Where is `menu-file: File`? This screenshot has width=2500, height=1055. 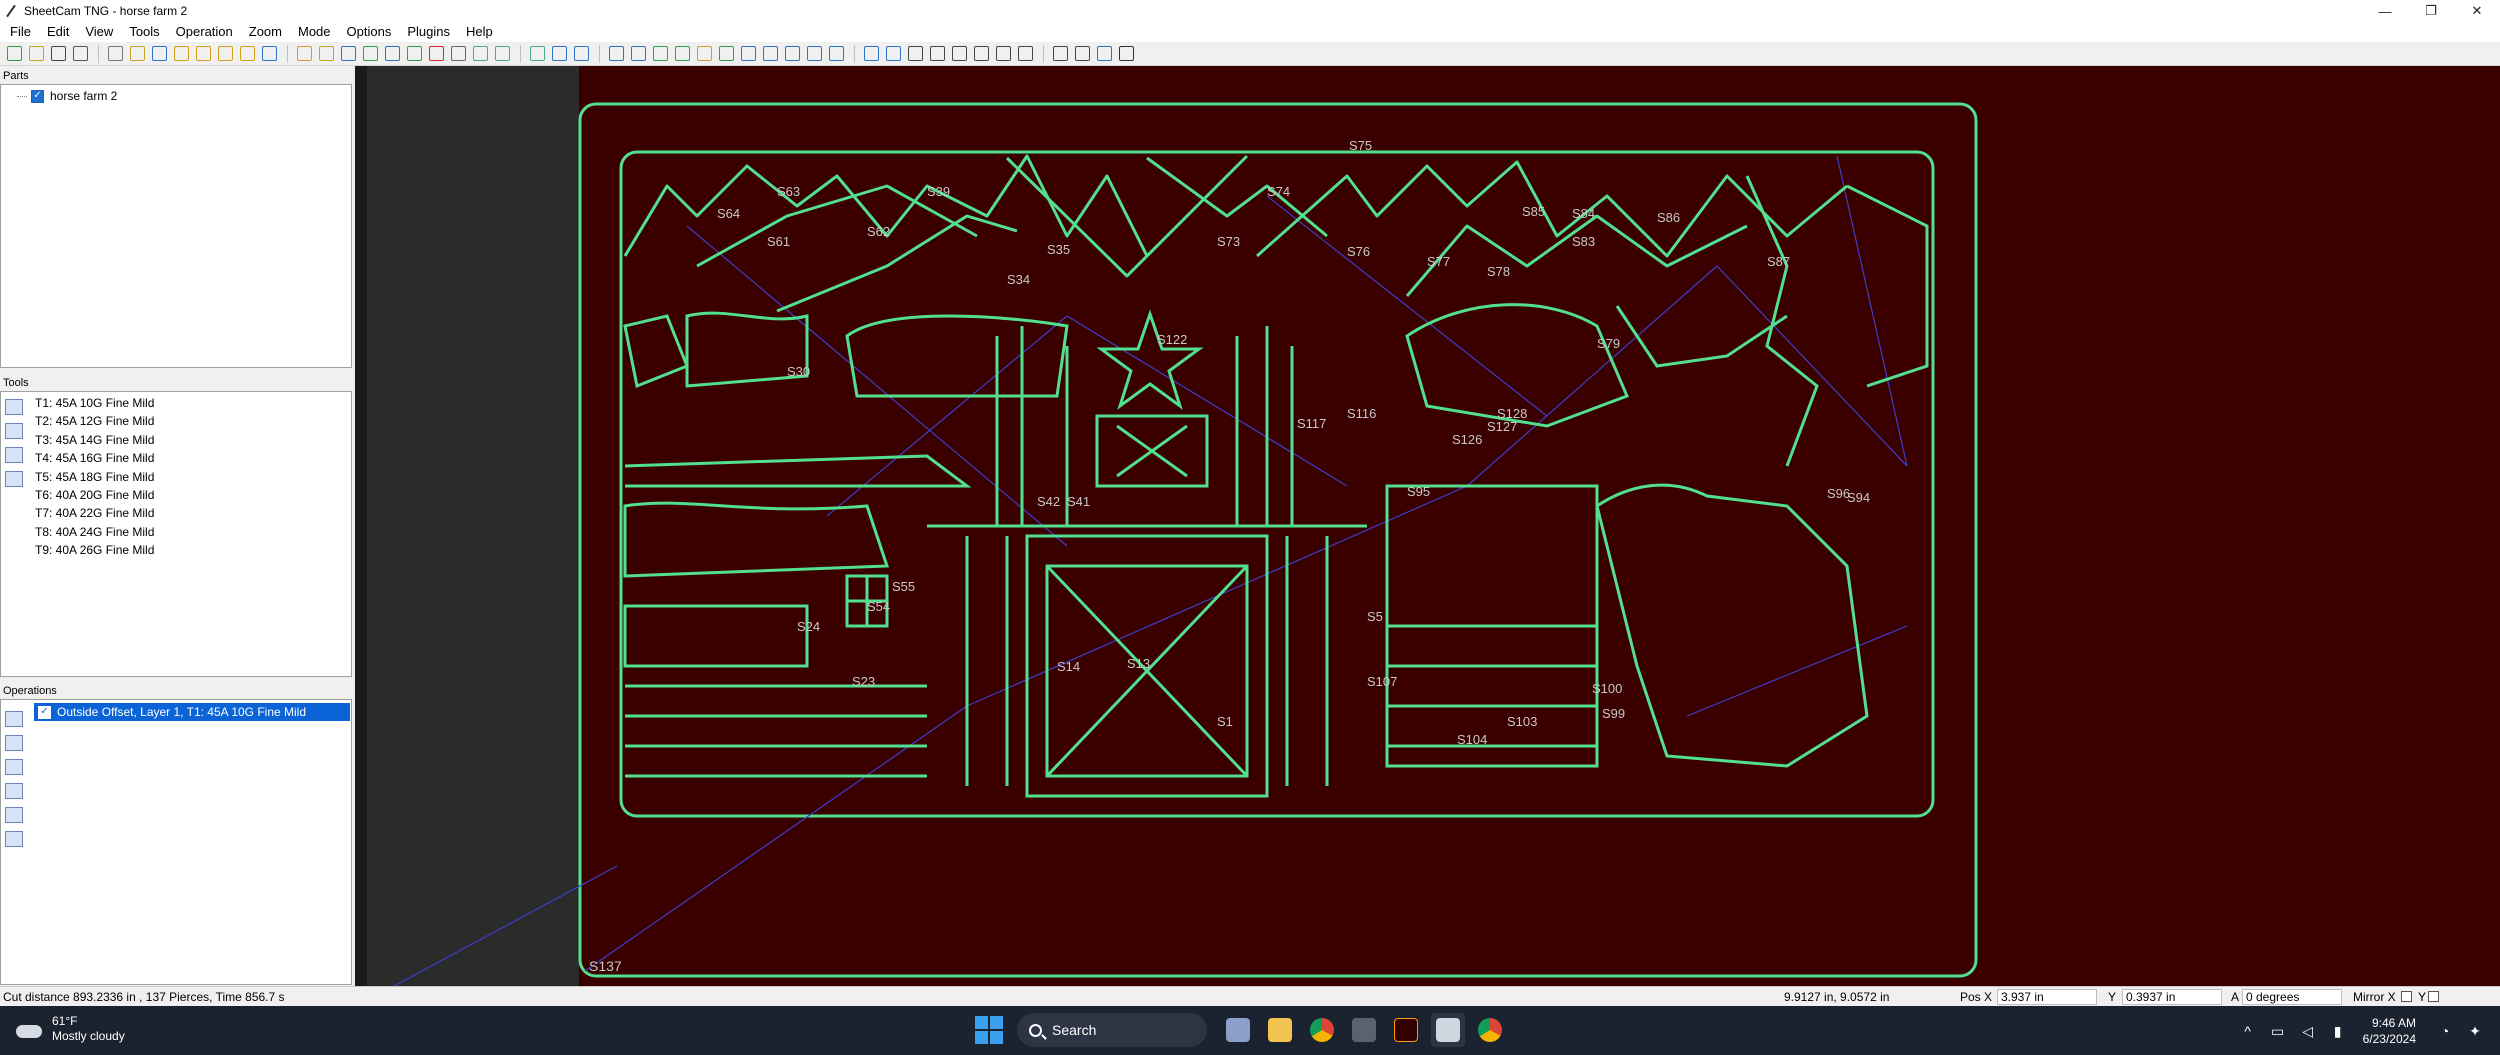
menu-file: File is located at coordinates (20, 32).